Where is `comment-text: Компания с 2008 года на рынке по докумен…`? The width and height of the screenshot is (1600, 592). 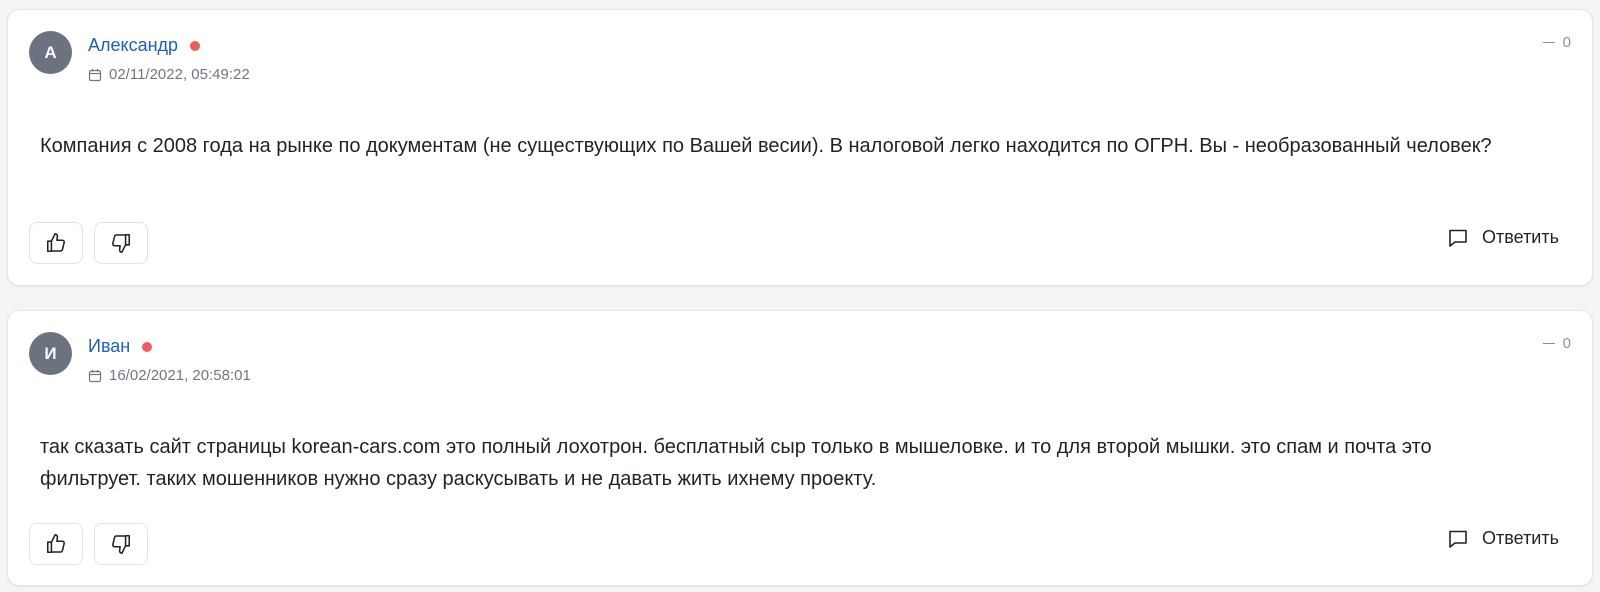
comment-text: Компания с 2008 года на рынке по докумен… is located at coordinates (766, 146).